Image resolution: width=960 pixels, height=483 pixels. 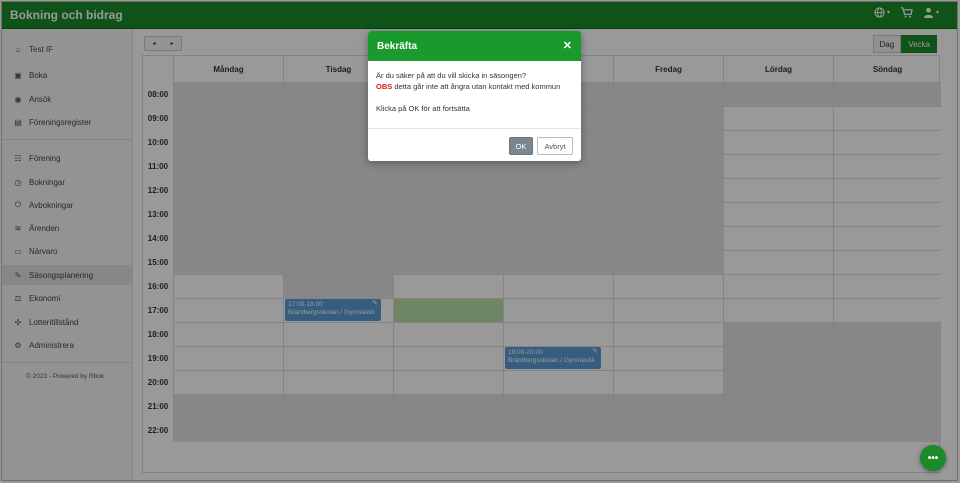 I want to click on cancel-button: Avbryt, so click(x=555, y=146).